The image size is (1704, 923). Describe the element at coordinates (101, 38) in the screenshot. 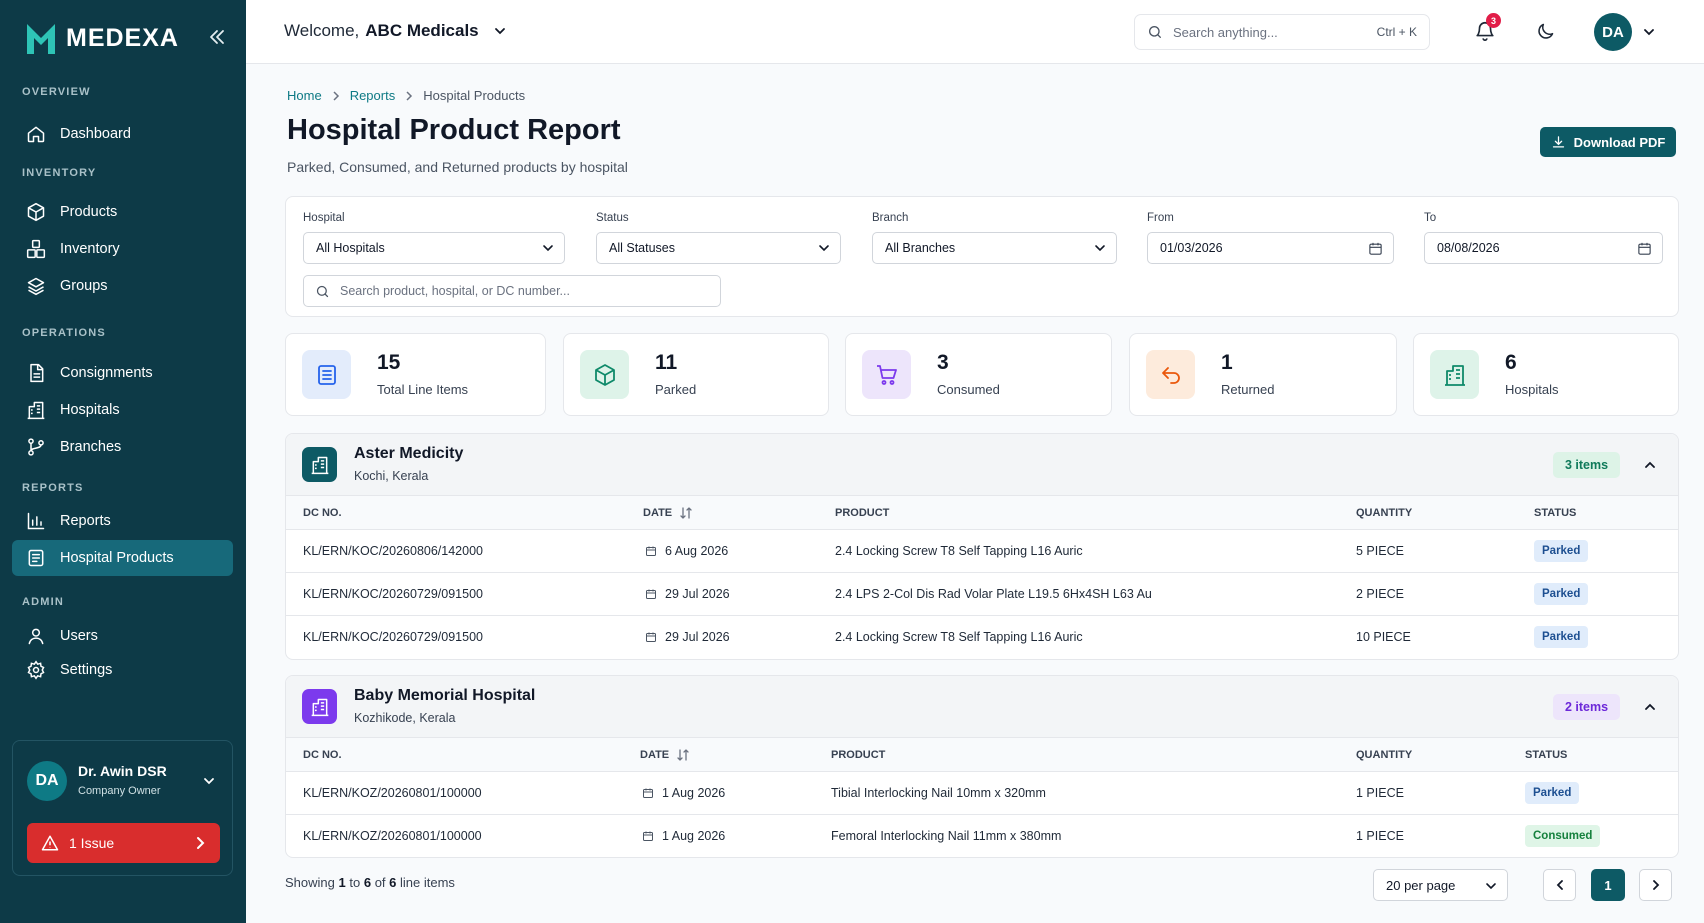

I see `app-logo: MEDEXA` at that location.